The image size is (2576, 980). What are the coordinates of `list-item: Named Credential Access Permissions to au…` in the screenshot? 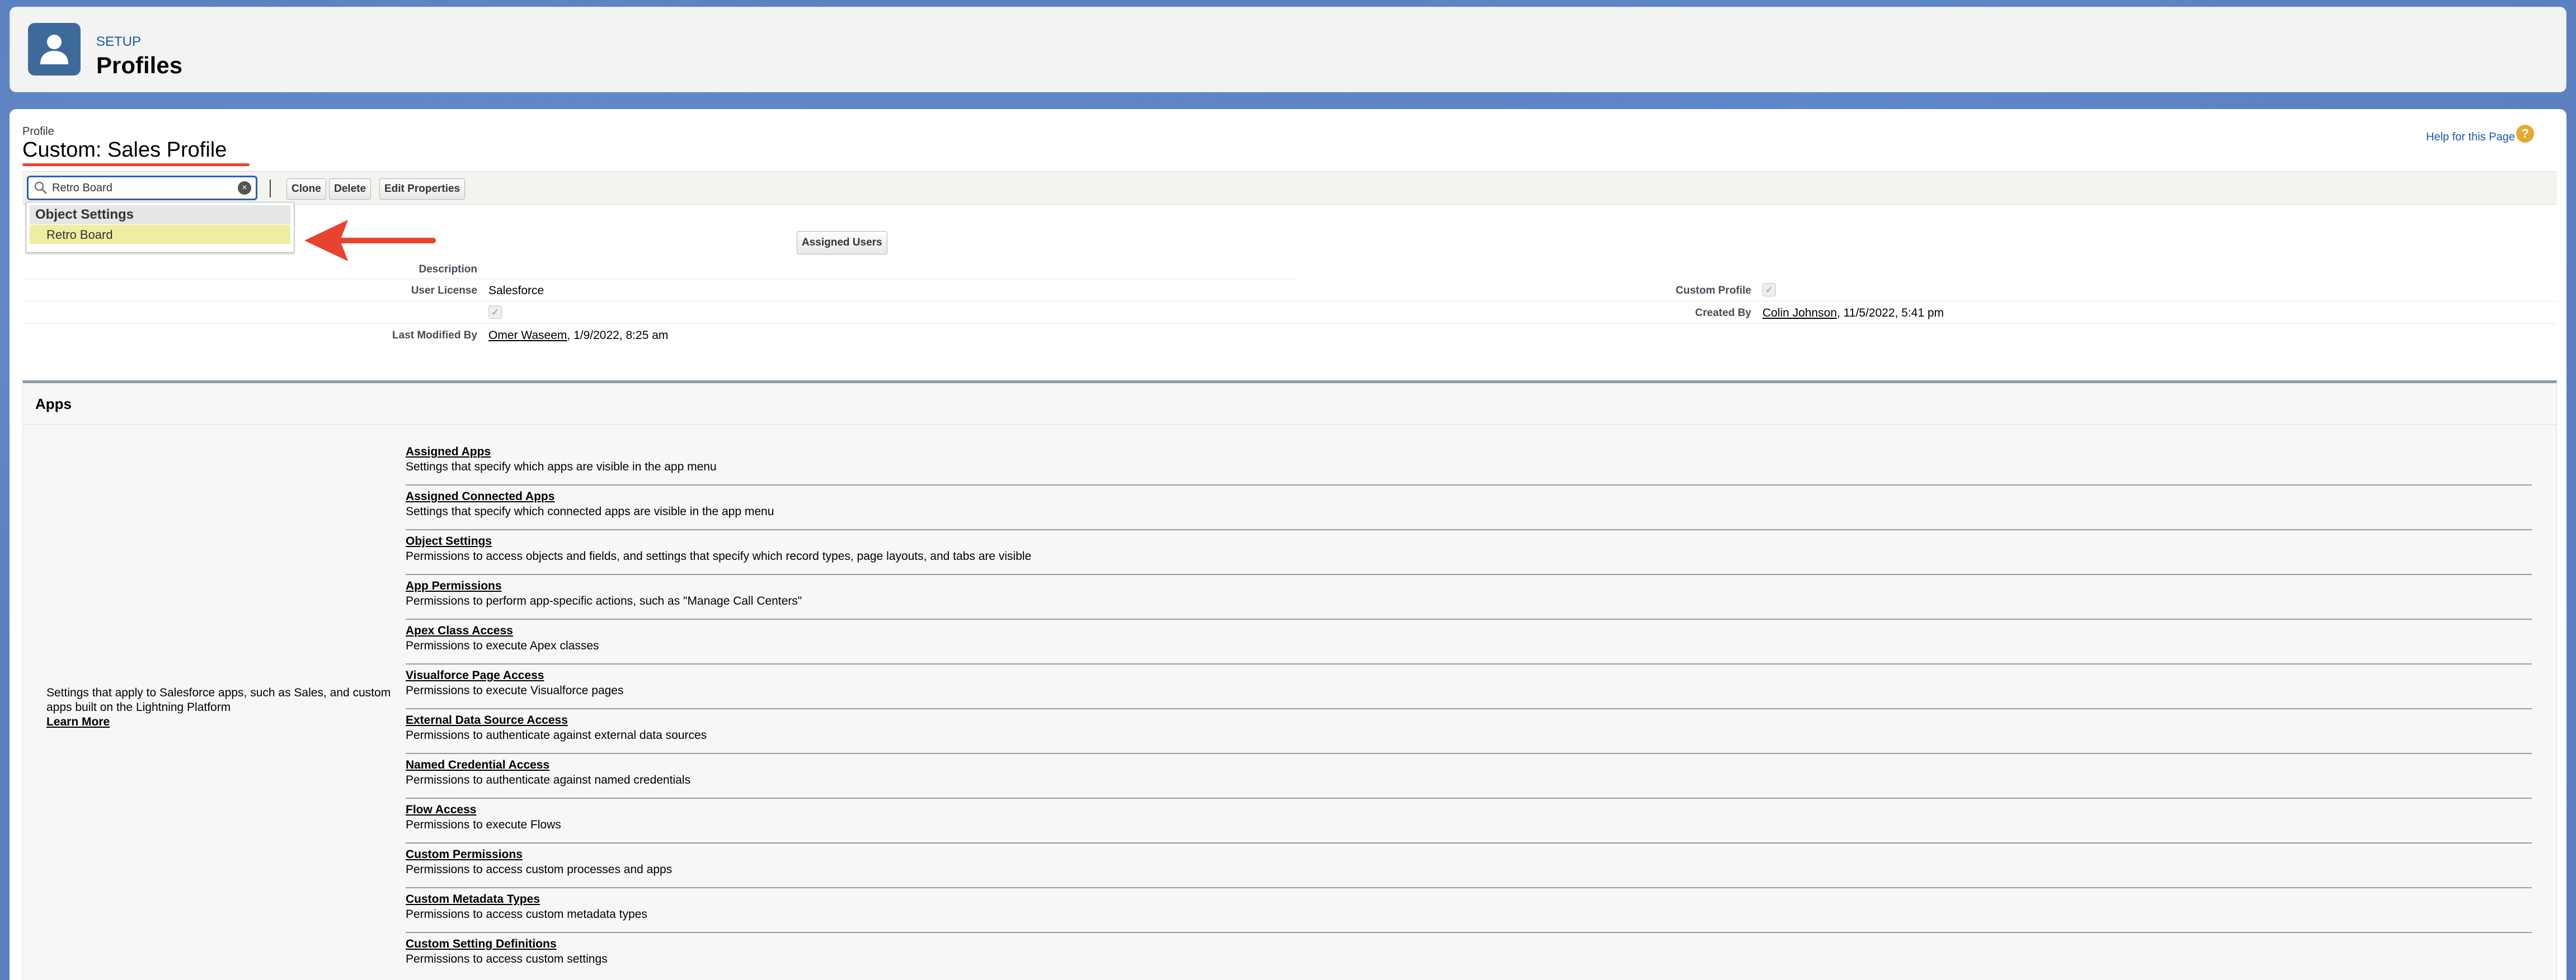 It's located at (1469, 777).